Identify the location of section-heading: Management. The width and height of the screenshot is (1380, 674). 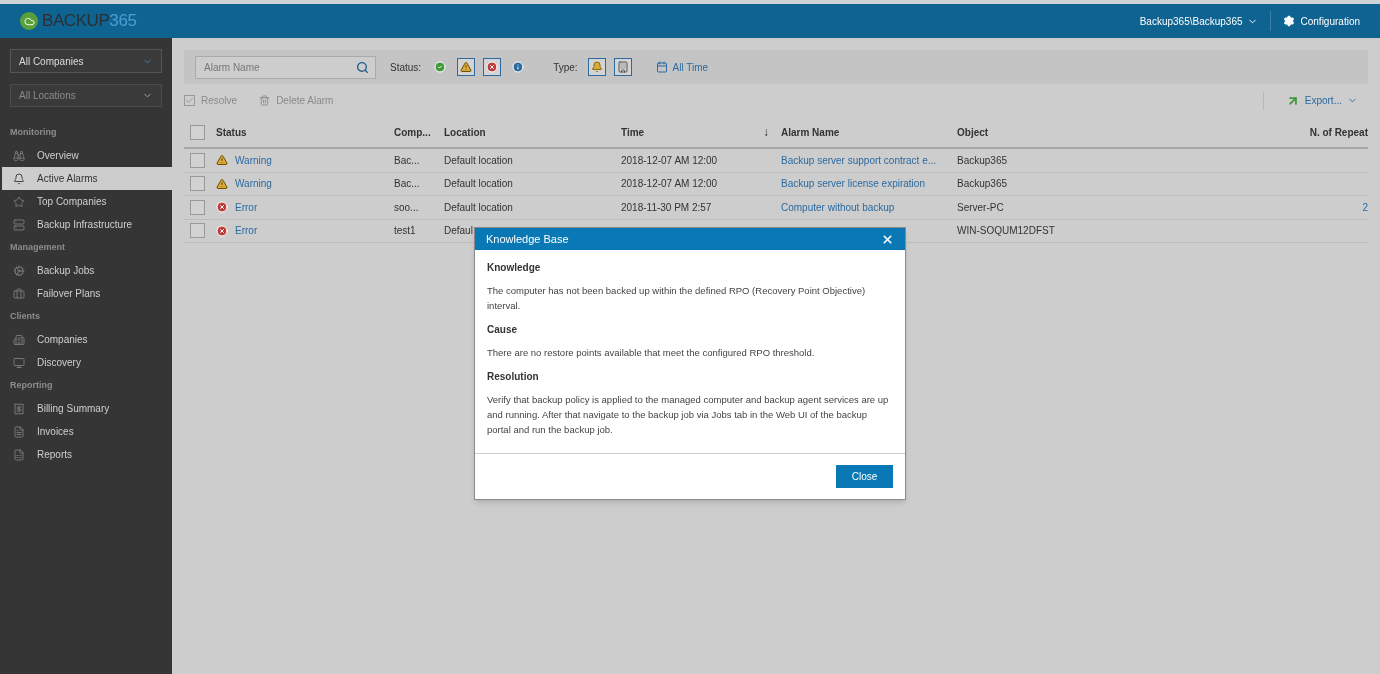
(37, 247).